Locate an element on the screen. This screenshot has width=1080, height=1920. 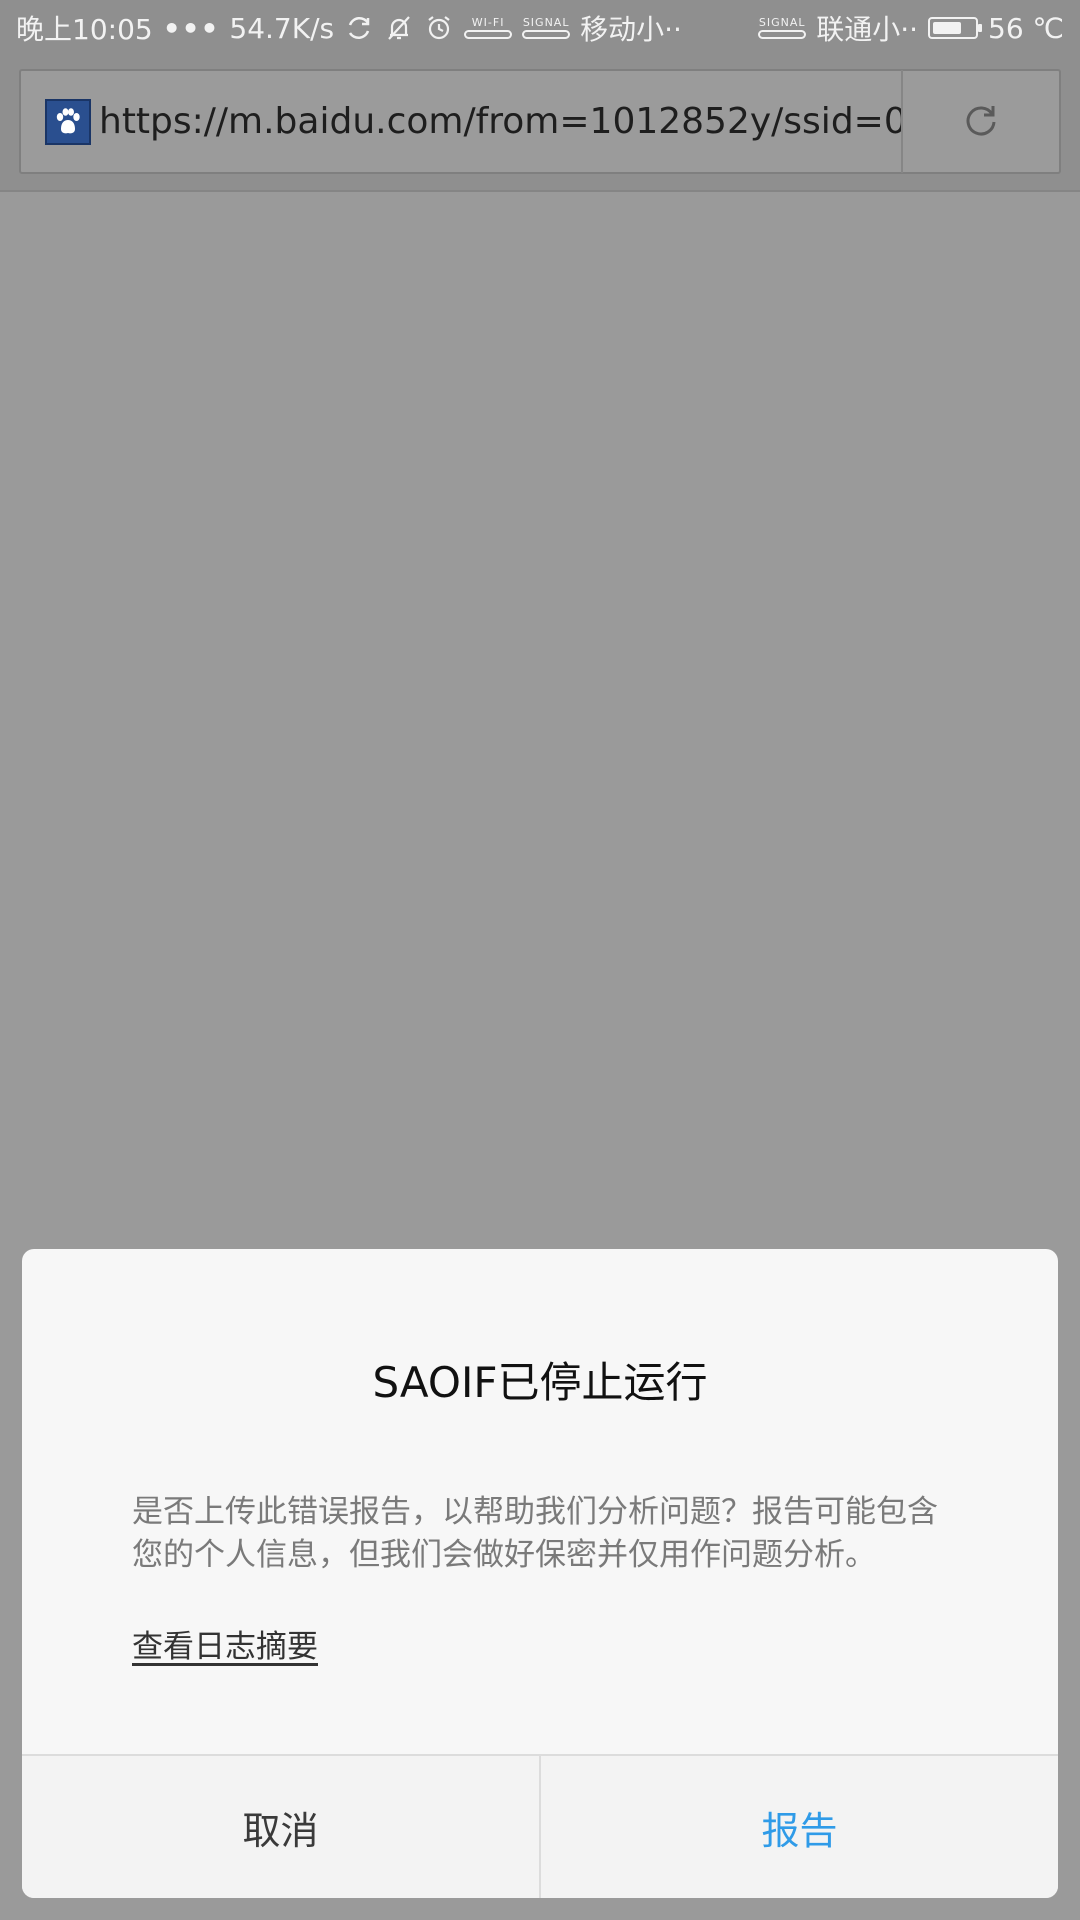
dialog-button-row: 取消 报告 is located at coordinates (540, 1826).